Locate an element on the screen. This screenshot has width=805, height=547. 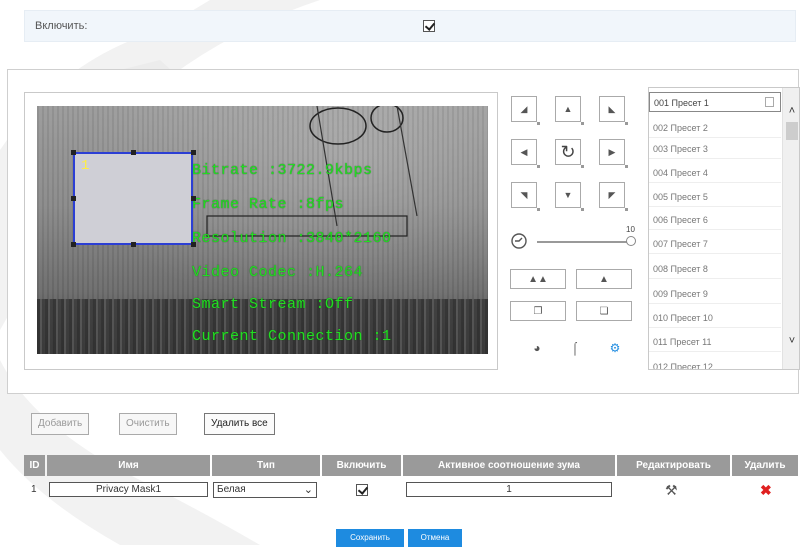
down-left-arrow-icon: ◥ is located at coordinates (525, 196).